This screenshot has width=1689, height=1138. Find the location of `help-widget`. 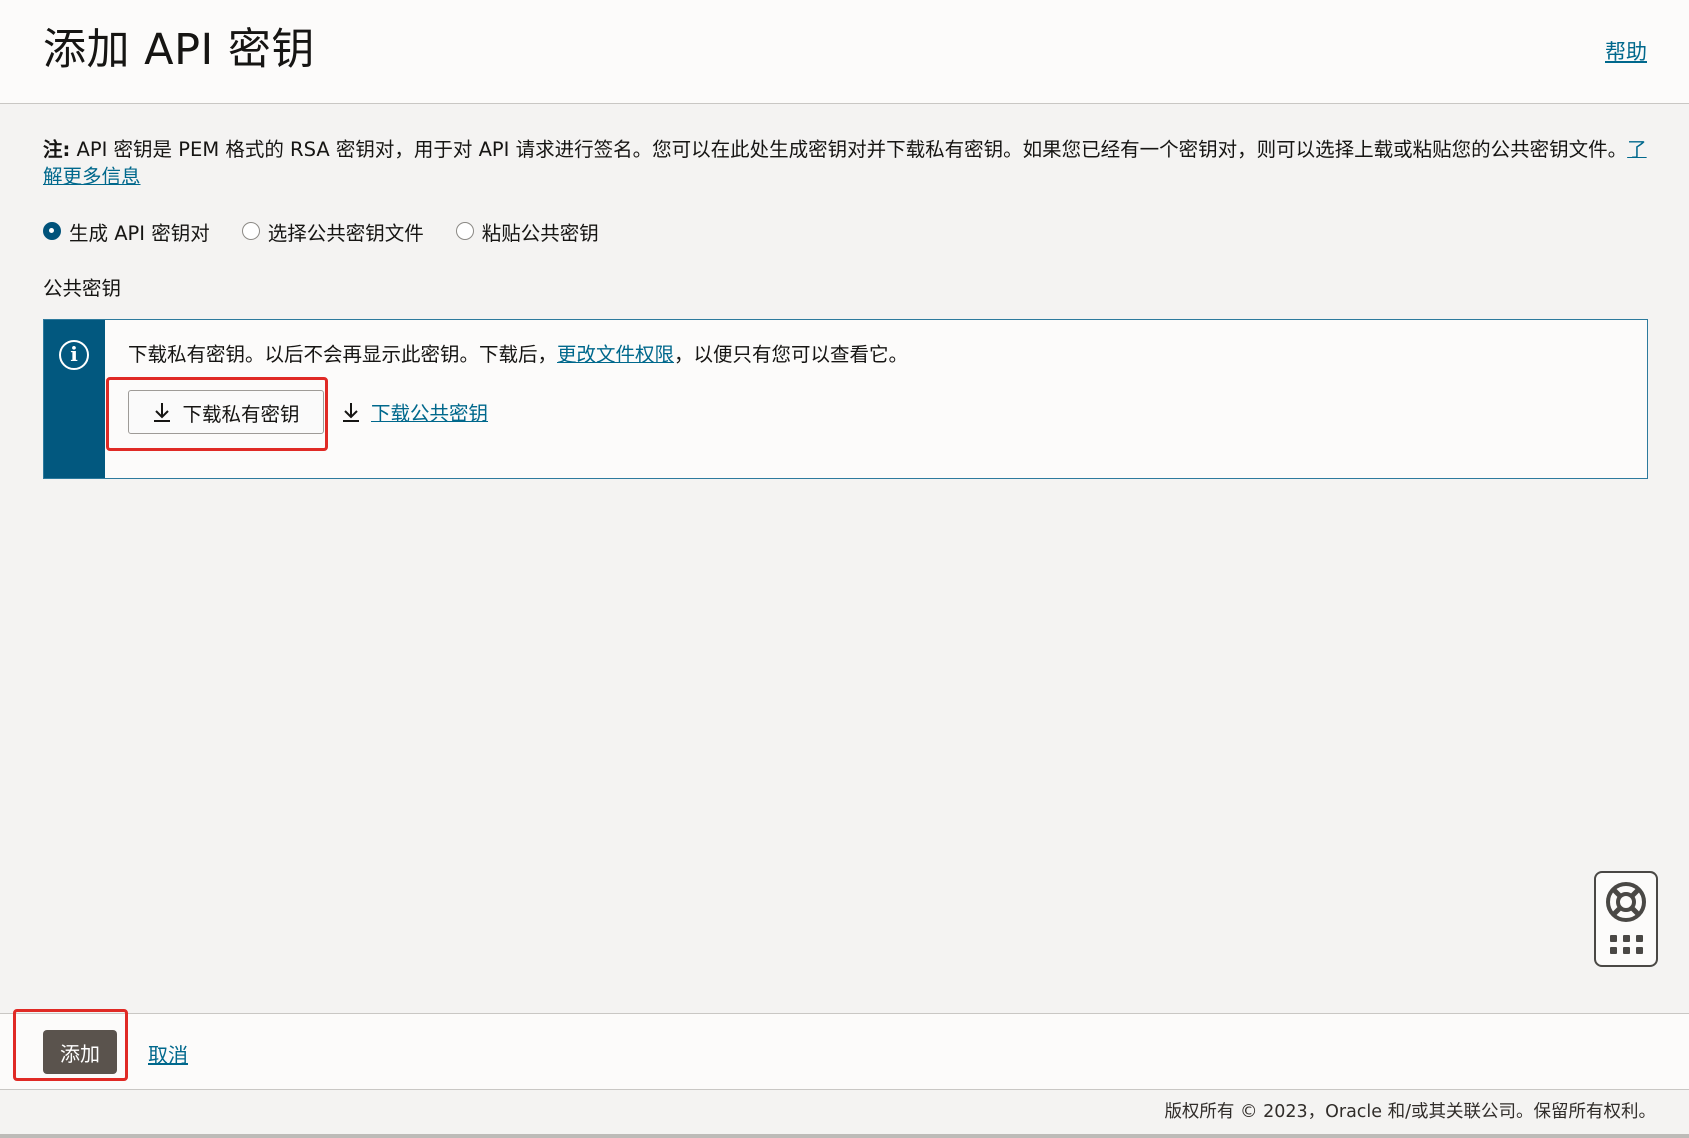

help-widget is located at coordinates (1626, 919).